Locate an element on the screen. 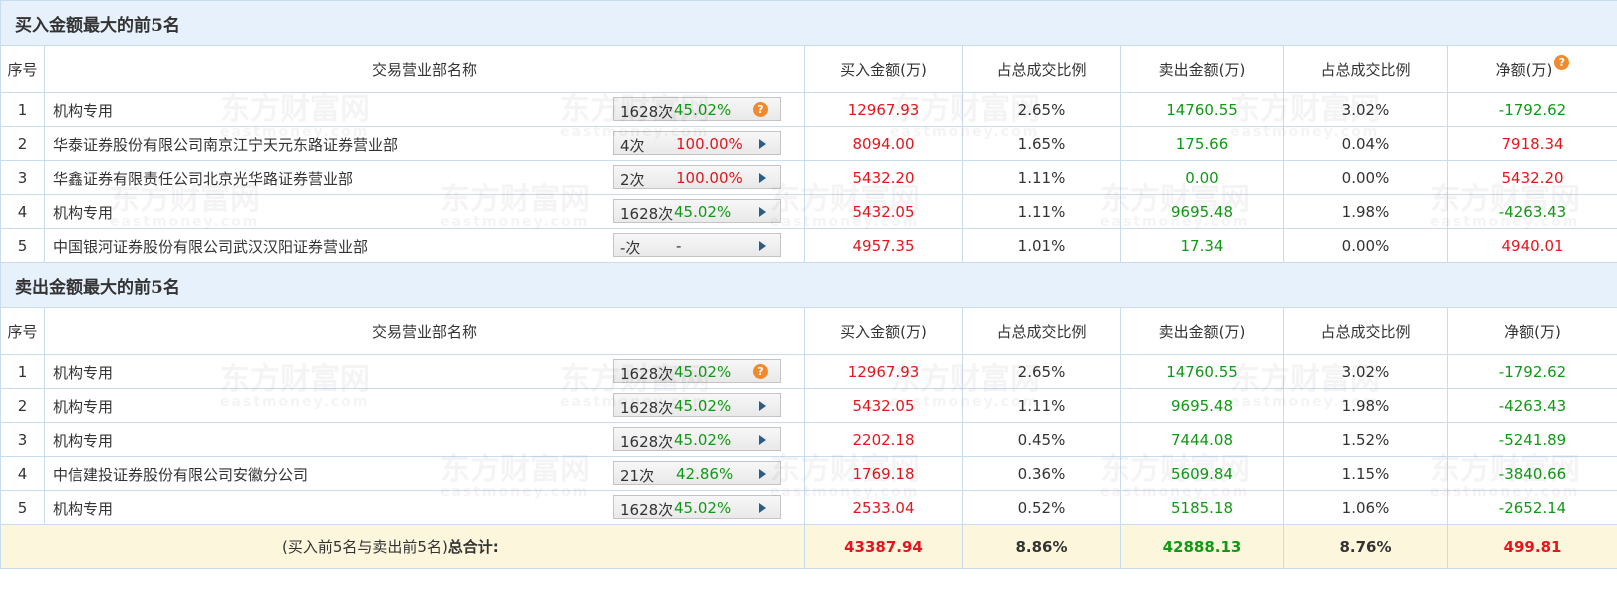 Image resolution: width=1617 pixels, height=591 pixels. column-header-net: 净额(万)? is located at coordinates (1531, 69).